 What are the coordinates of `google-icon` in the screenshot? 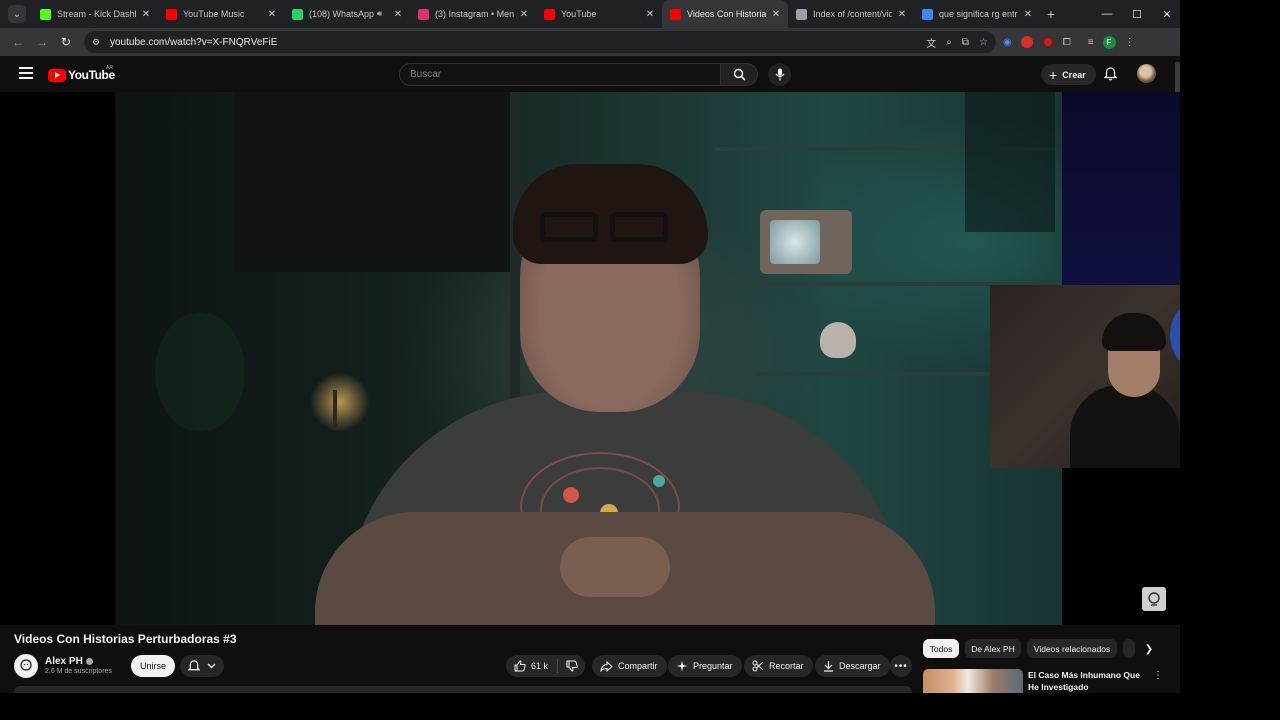 It's located at (927, 14).